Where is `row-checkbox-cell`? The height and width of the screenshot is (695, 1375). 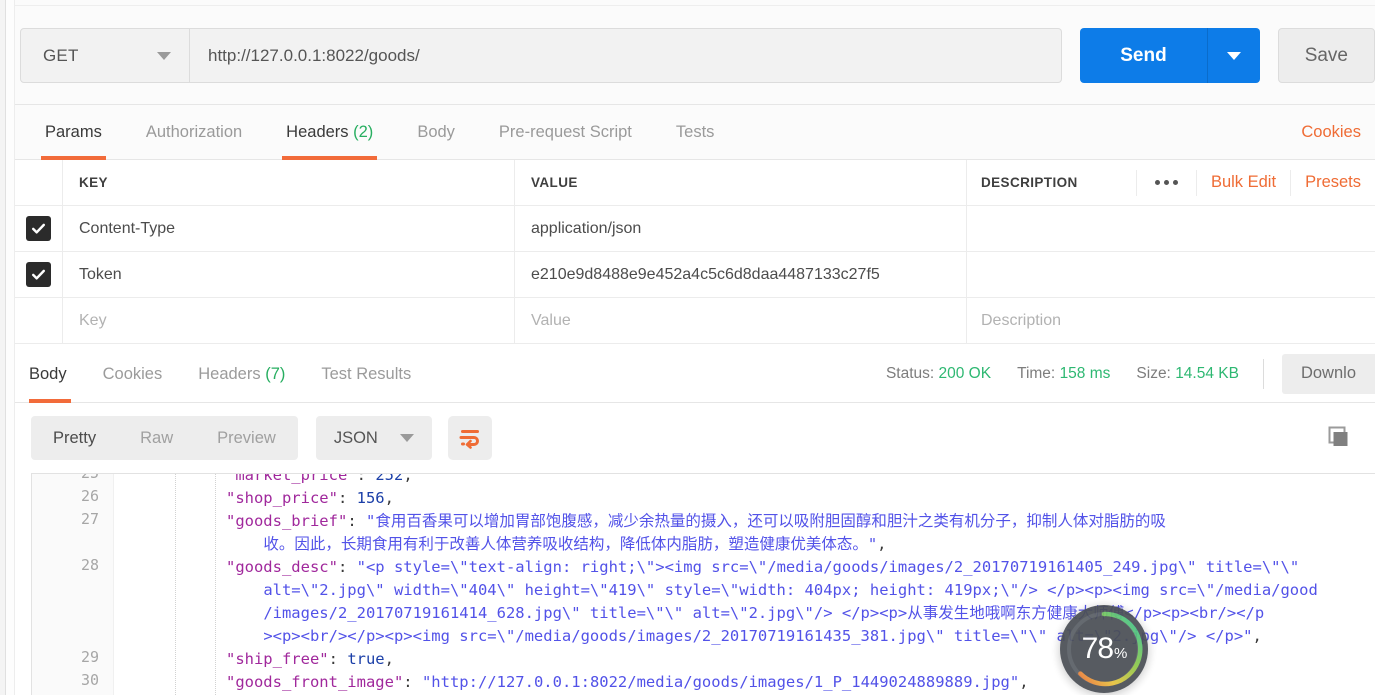 row-checkbox-cell is located at coordinates (39, 320).